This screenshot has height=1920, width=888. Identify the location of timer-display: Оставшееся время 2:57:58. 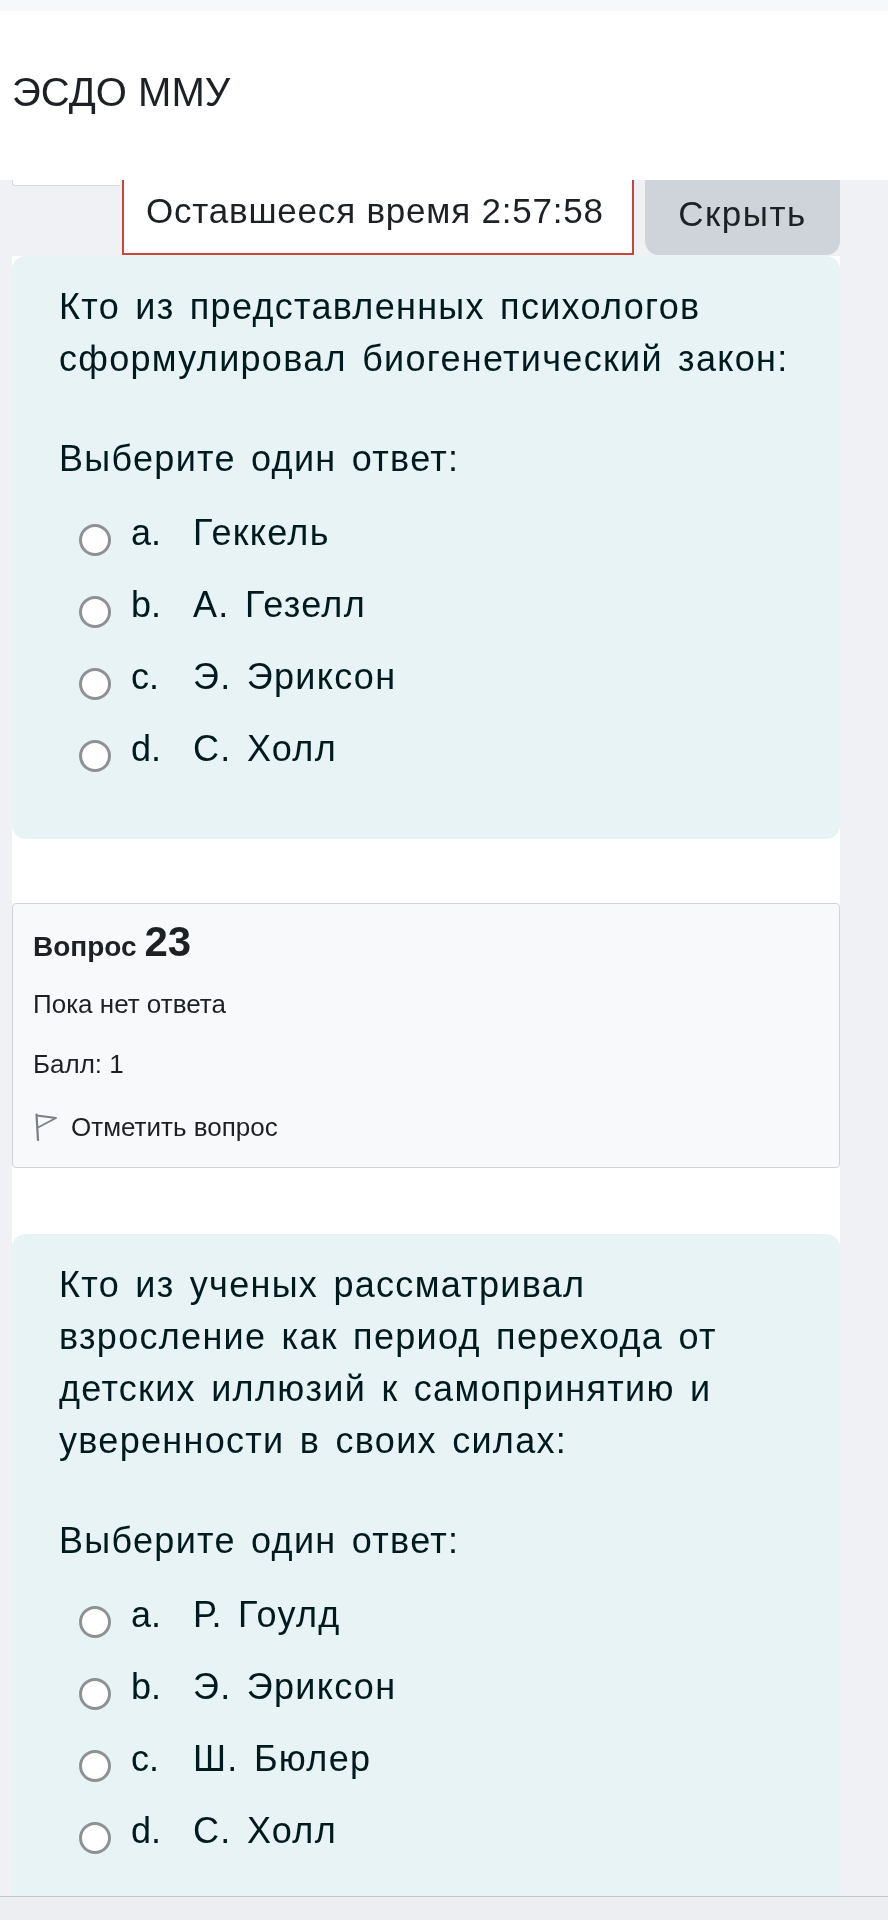
(378, 217).